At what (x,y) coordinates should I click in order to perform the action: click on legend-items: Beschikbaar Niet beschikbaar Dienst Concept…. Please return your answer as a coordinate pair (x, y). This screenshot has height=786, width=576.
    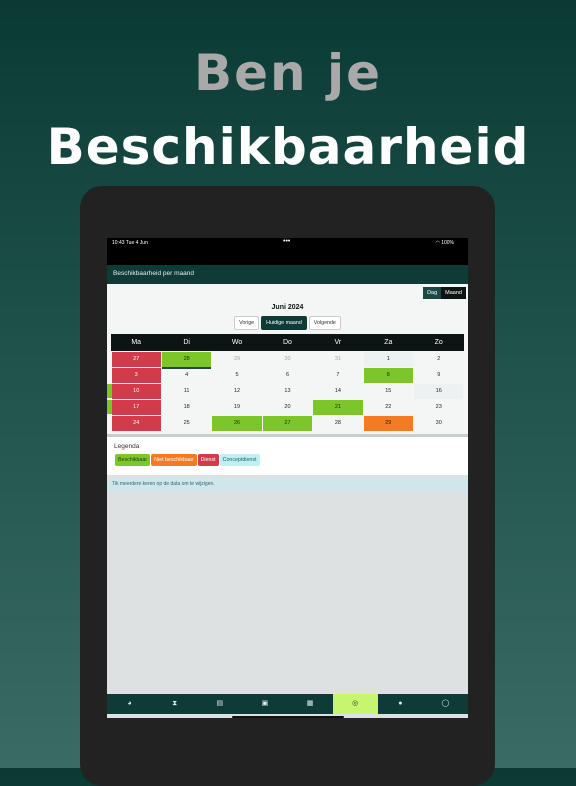
    Looking at the image, I should click on (187, 460).